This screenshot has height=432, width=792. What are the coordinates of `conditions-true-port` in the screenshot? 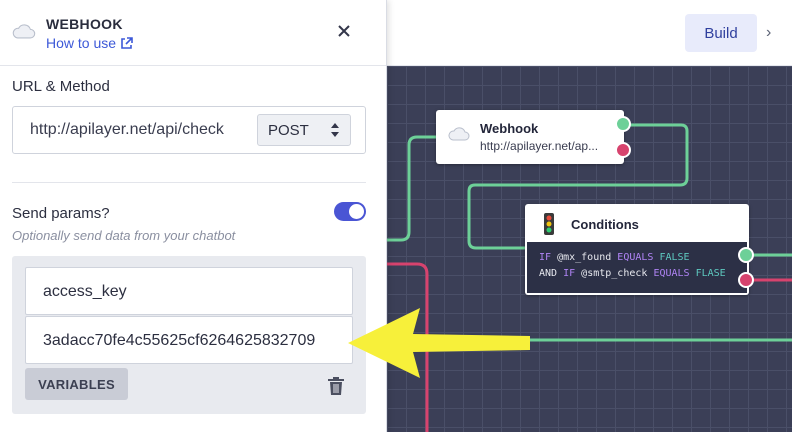 It's located at (746, 255).